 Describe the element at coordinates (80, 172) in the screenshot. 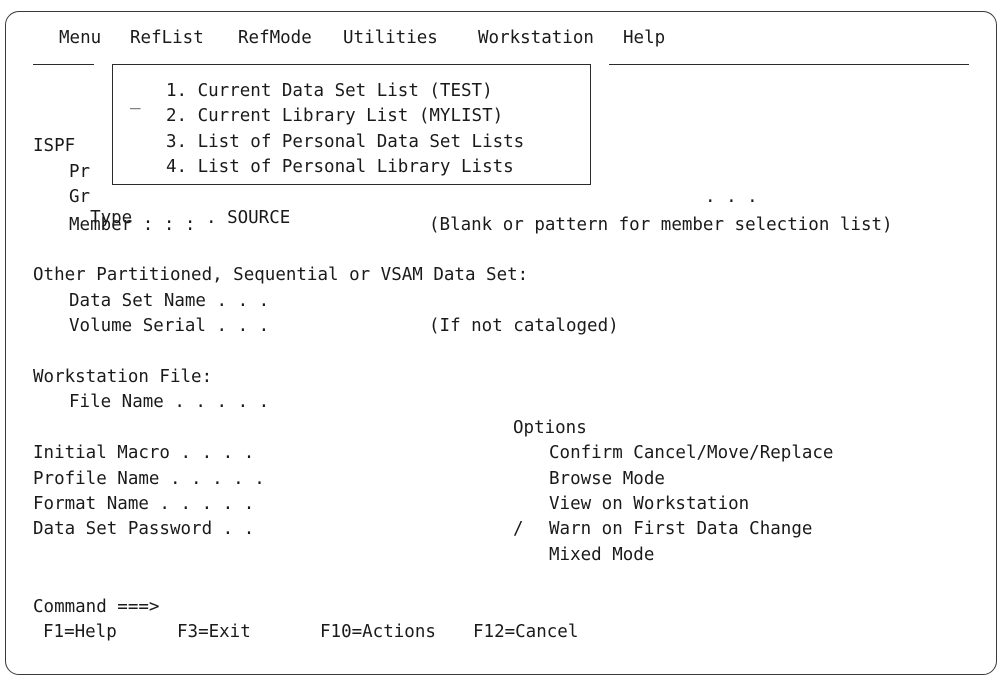

I see `project-label-partial: Pr` at that location.